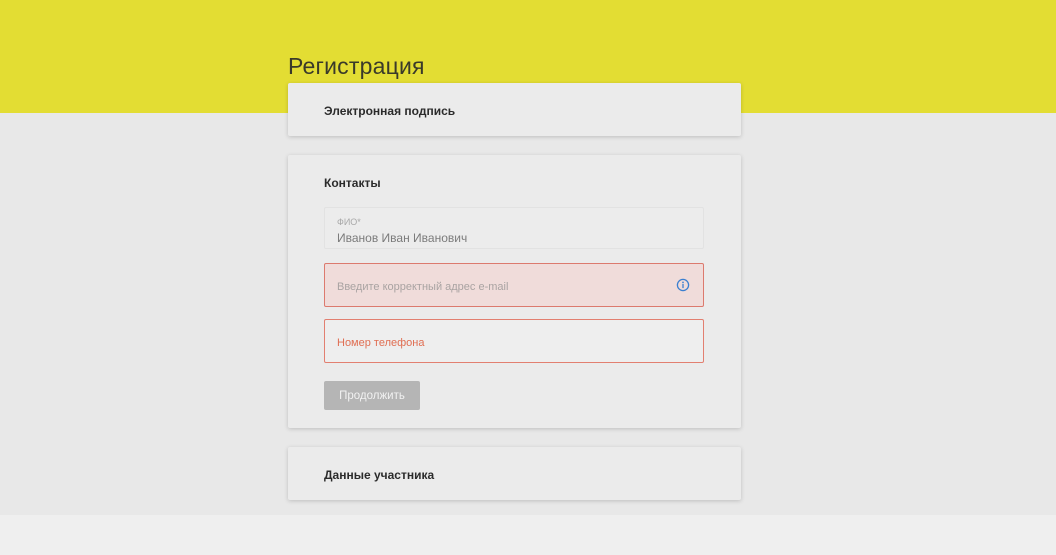 Image resolution: width=1056 pixels, height=555 pixels. What do you see at coordinates (514, 285) in the screenshot?
I see `email-field: Введите корректный адрес e-mail` at bounding box center [514, 285].